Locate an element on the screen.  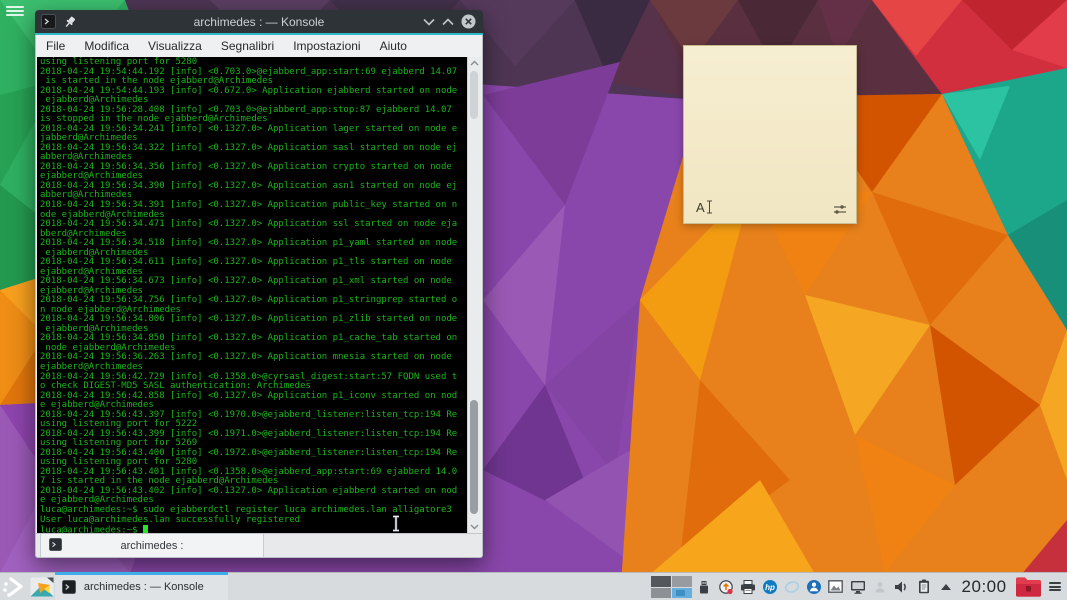
tab-bar: archimedes : is located at coordinates (259, 545).